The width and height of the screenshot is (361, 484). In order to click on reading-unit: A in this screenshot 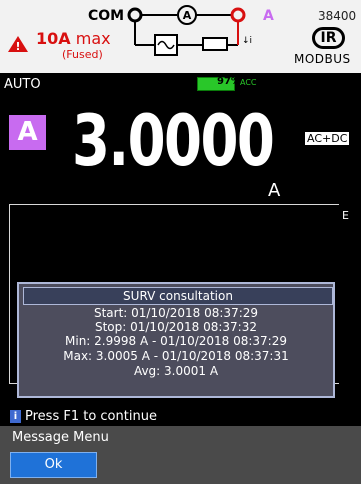, I will do `click(274, 190)`.